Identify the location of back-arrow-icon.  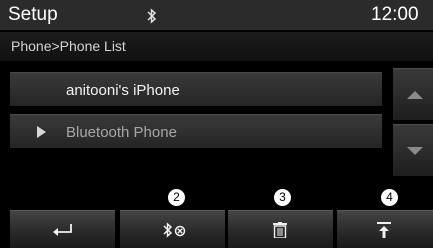
(62, 230).